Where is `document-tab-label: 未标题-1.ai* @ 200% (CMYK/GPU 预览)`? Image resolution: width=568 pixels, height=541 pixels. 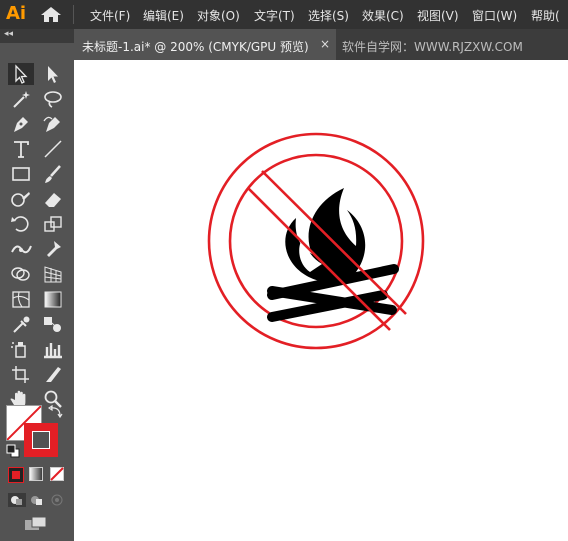 document-tab-label: 未标题-1.ai* @ 200% (CMYK/GPU 预览) is located at coordinates (195, 47).